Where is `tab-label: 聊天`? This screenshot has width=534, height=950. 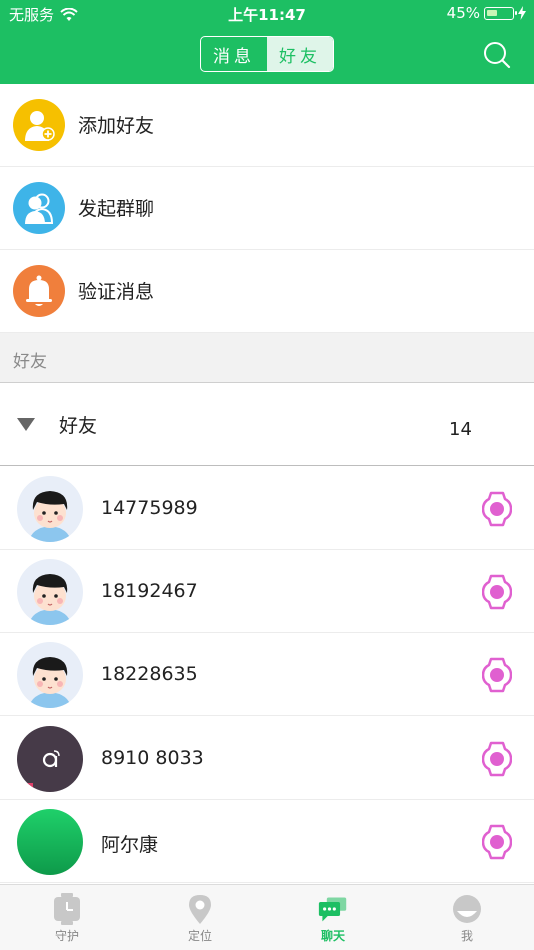
tab-label: 聊天 is located at coordinates (332, 936).